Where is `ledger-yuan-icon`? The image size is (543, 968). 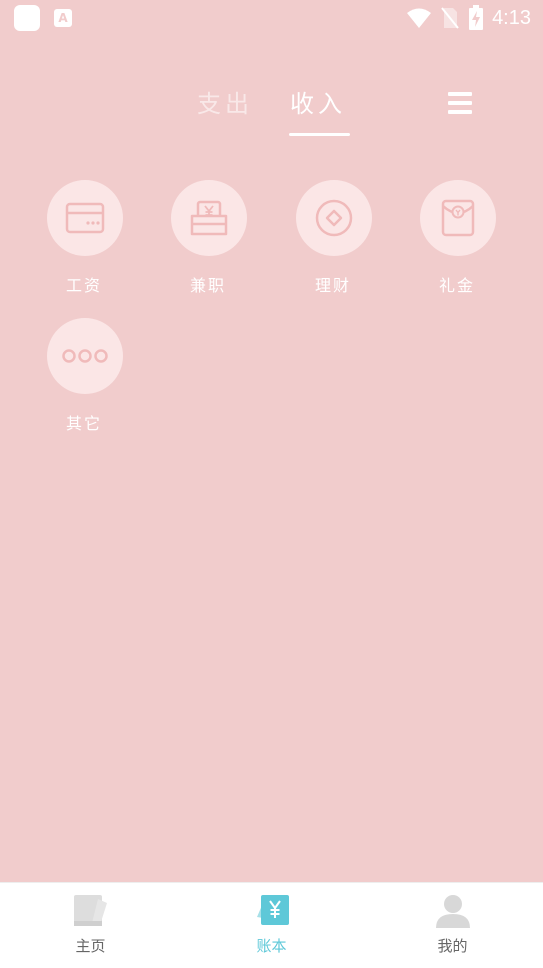 ledger-yuan-icon is located at coordinates (273, 910).